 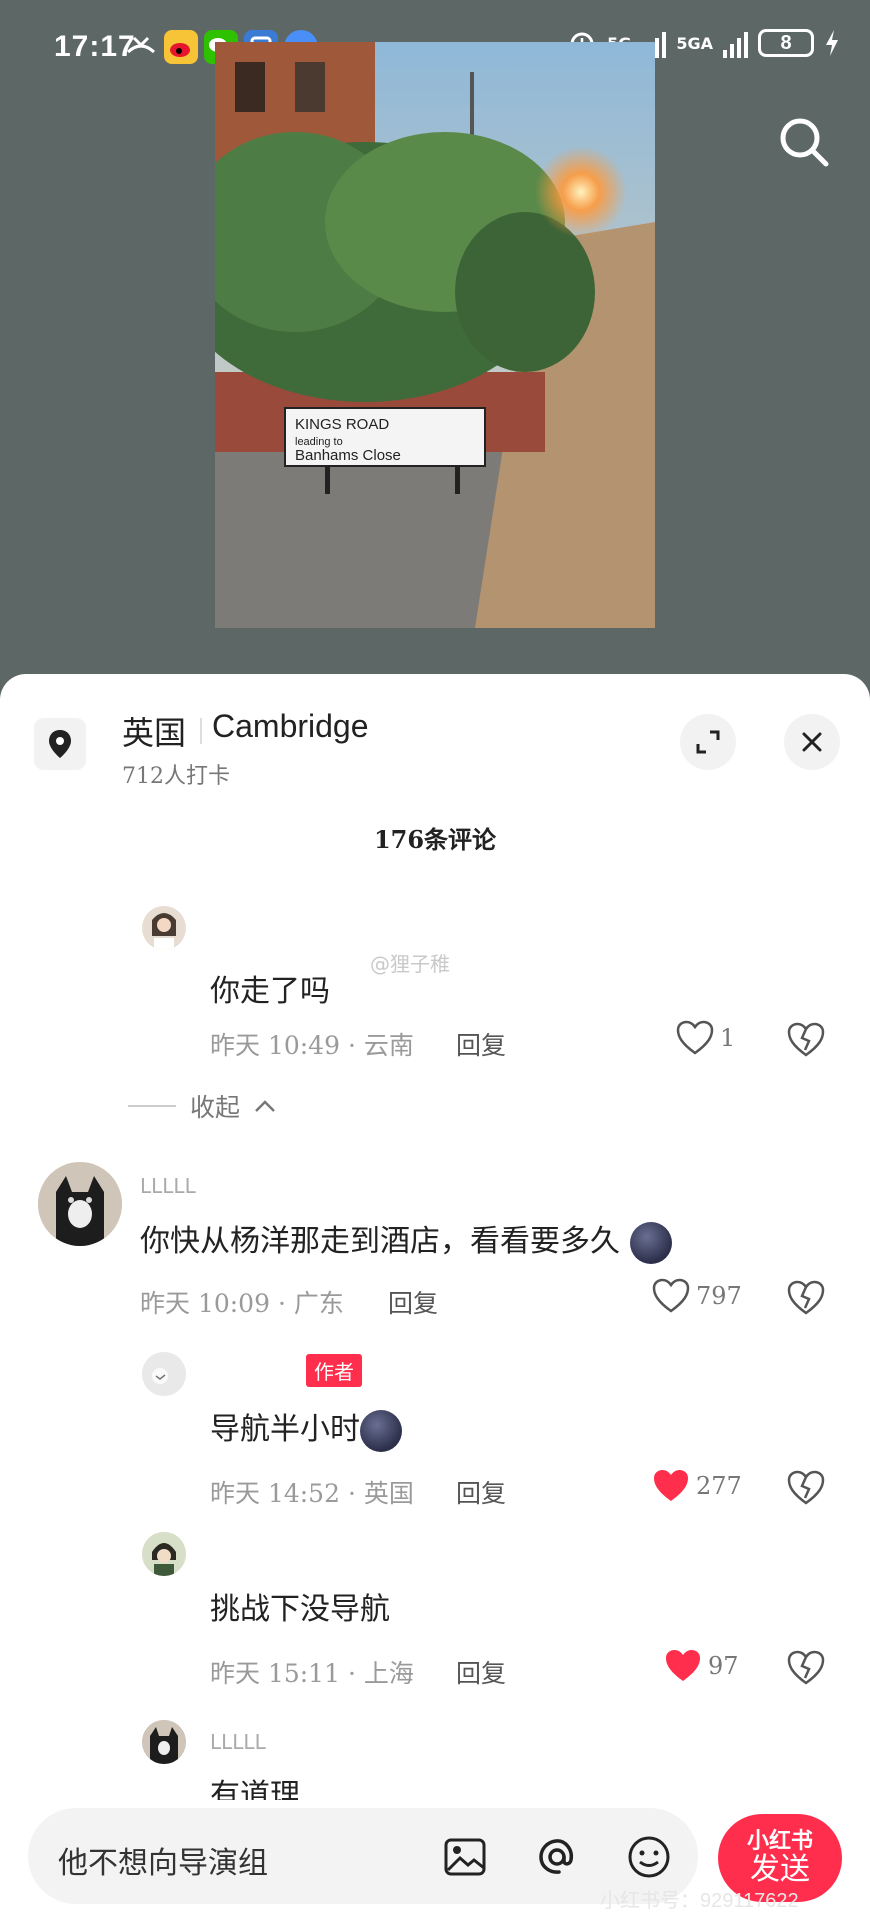 I want to click on weibo-icon, so click(x=181, y=47).